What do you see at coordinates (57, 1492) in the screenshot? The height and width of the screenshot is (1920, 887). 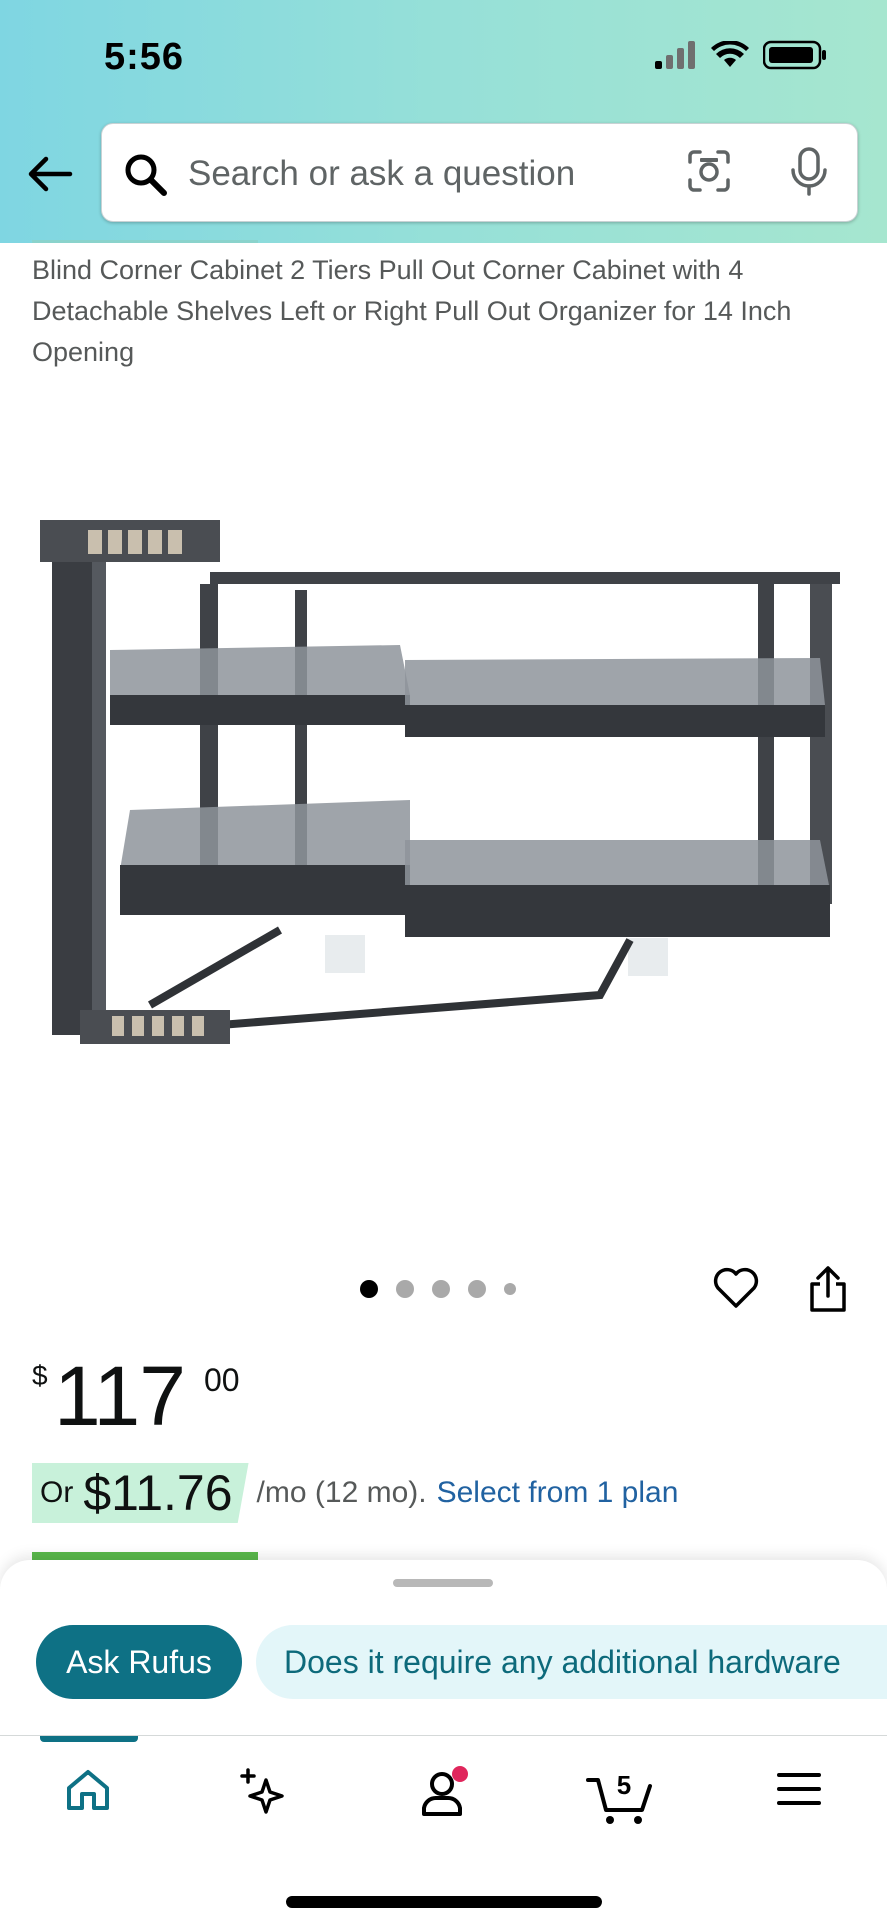 I see `financing-or: Or` at bounding box center [57, 1492].